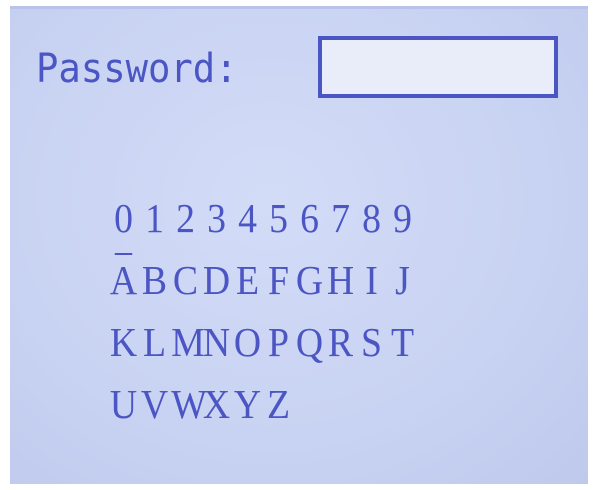 The image size is (600, 490). I want to click on key-0: 0, so click(123, 218).